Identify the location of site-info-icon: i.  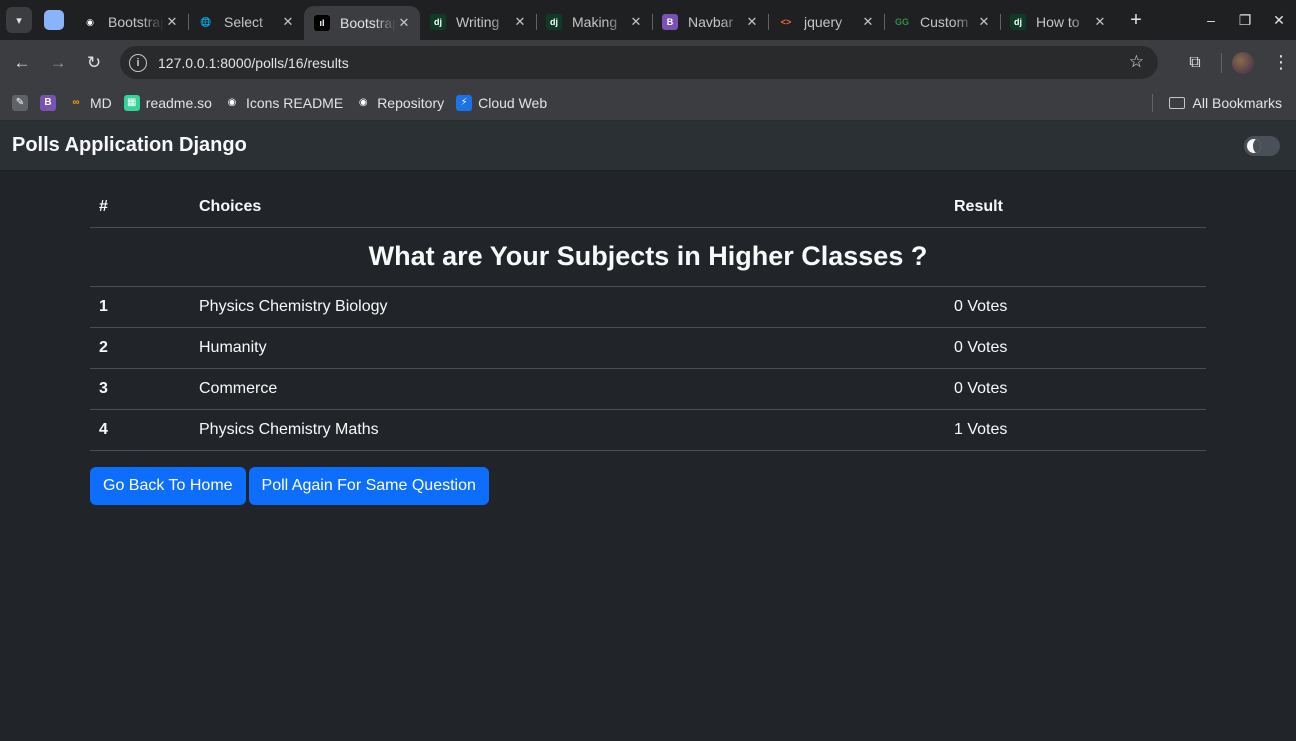
(138, 62).